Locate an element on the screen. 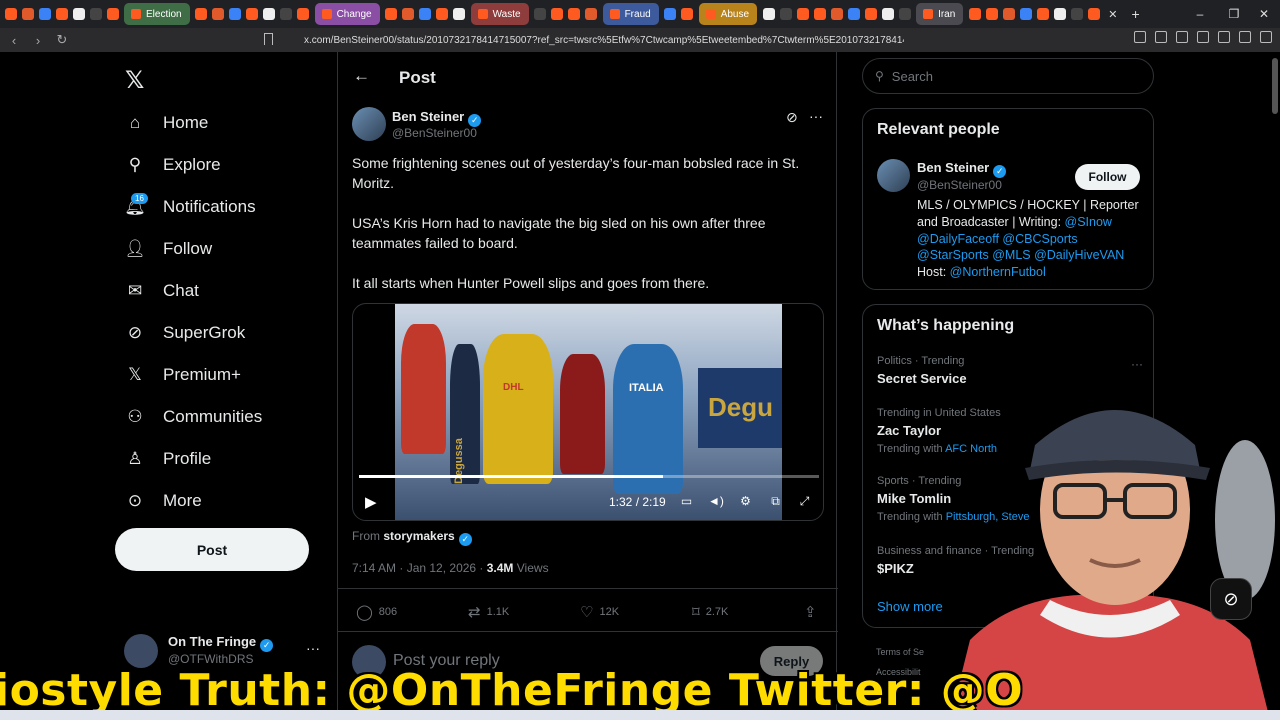  bookmark-icon is located at coordinates (268, 39).